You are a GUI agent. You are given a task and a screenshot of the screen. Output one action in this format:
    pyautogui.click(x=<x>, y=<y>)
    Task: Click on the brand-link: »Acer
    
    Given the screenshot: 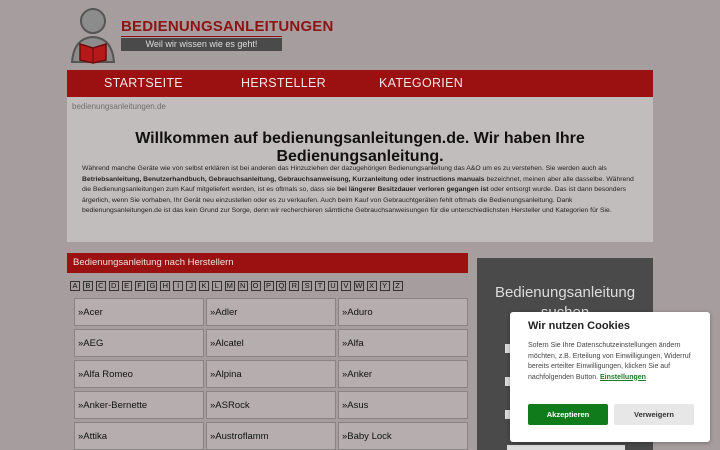 What is the action you would take?
    pyautogui.click(x=139, y=312)
    